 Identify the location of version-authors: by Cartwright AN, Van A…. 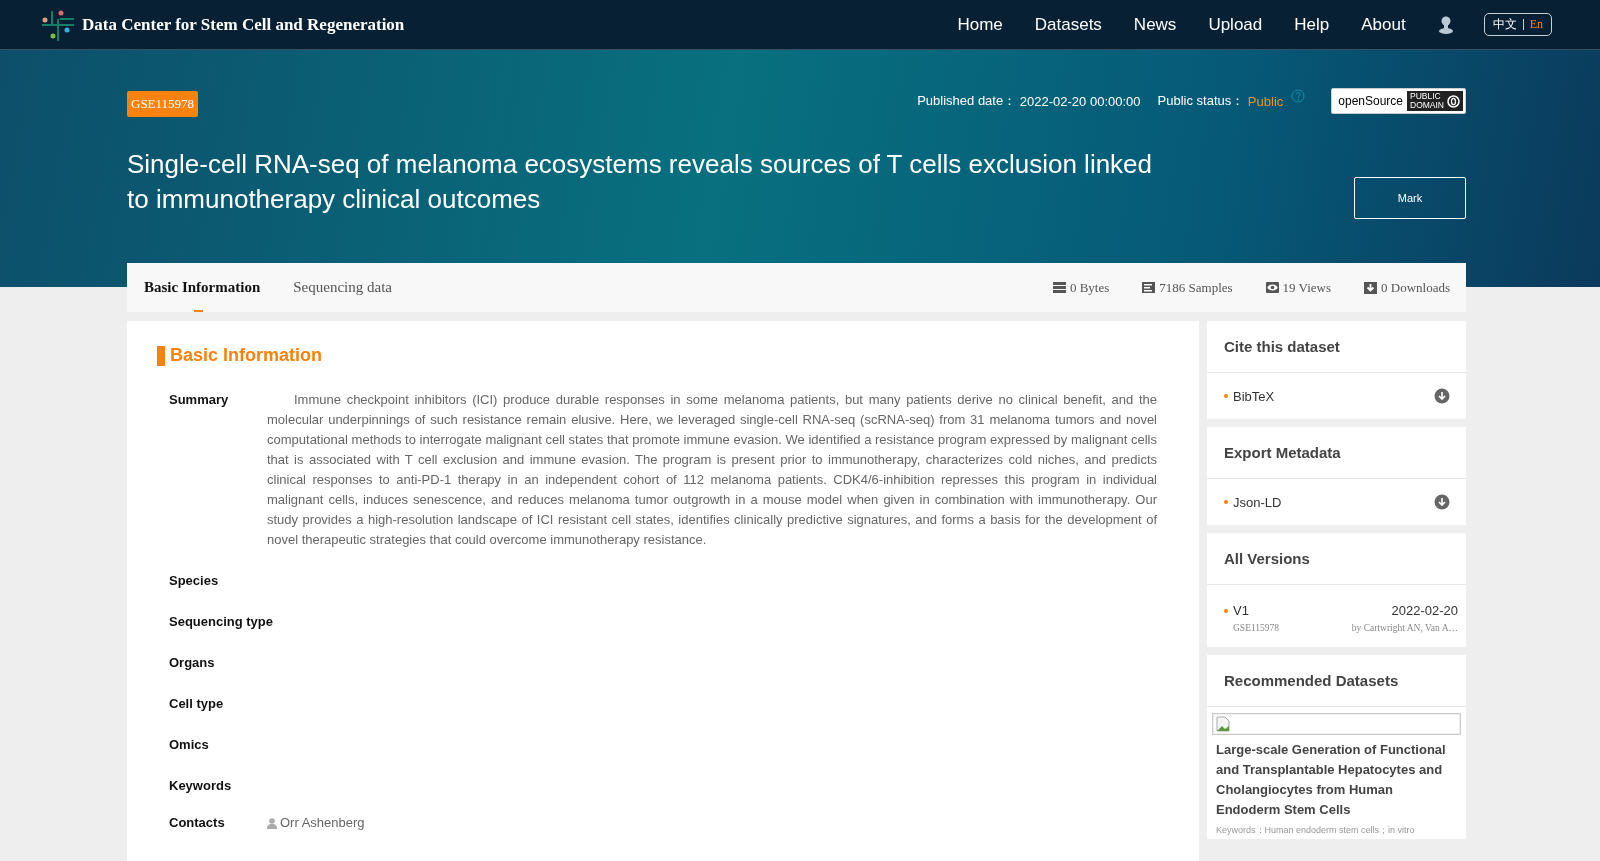
(1404, 628).